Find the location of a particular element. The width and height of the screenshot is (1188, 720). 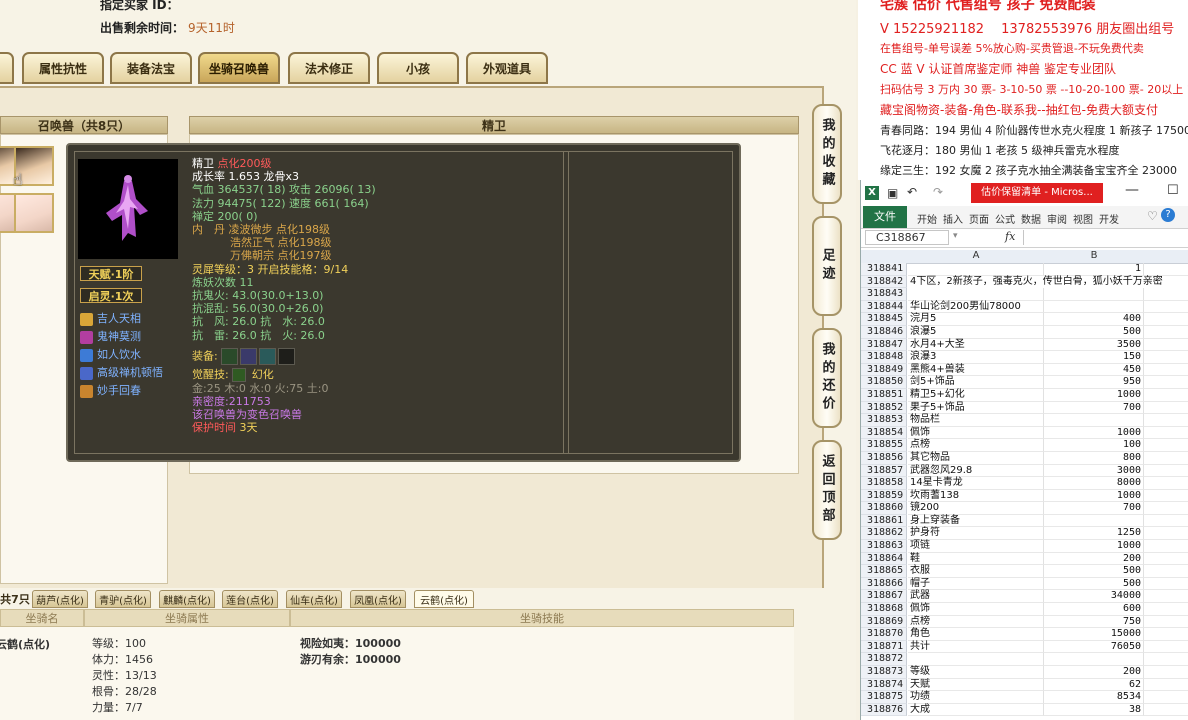

pet-skill: 吉人天相 is located at coordinates (121, 319).